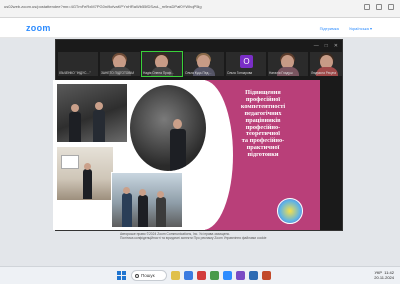  What do you see at coordinates (175, 275) in the screenshot?
I see `file-explorer-icon` at bounding box center [175, 275].